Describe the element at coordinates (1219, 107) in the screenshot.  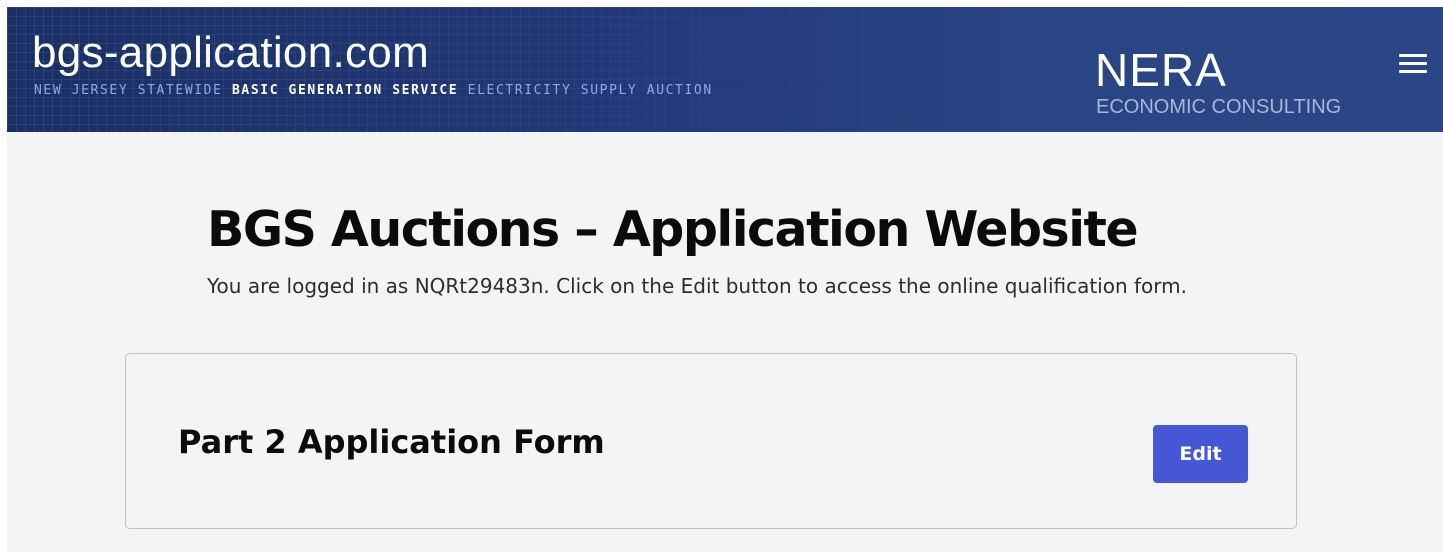
I see `nera-logo-subtitle: ECONOMIC CONSULTING` at that location.